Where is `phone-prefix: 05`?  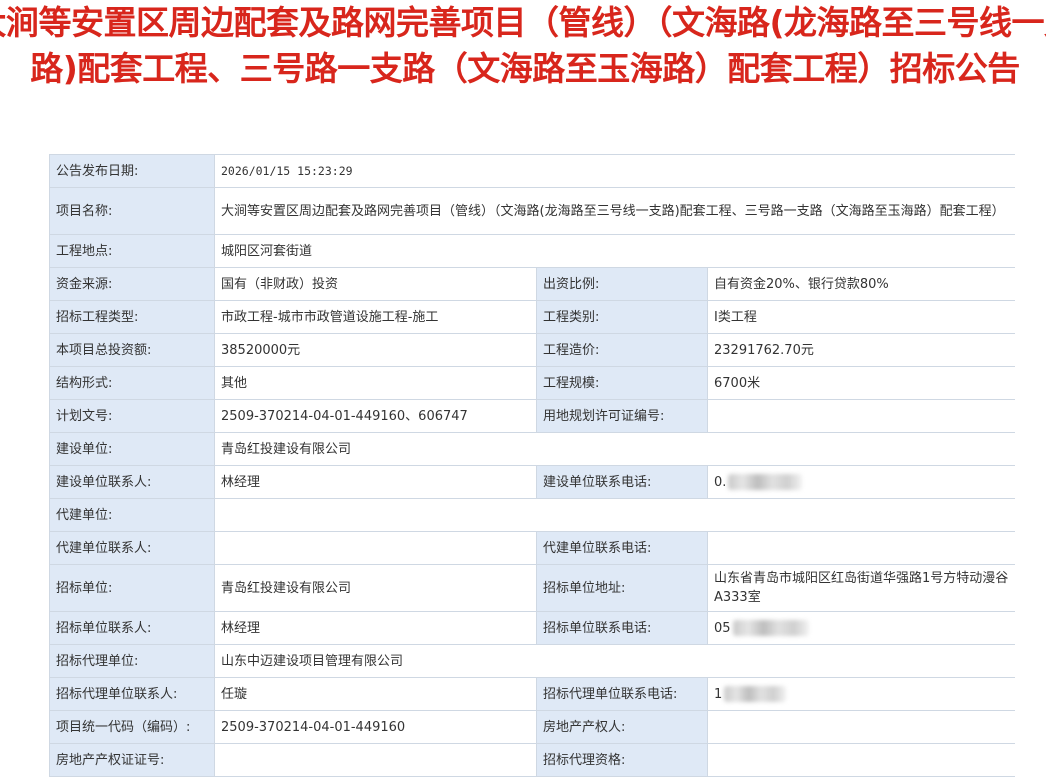 phone-prefix: 05 is located at coordinates (722, 628).